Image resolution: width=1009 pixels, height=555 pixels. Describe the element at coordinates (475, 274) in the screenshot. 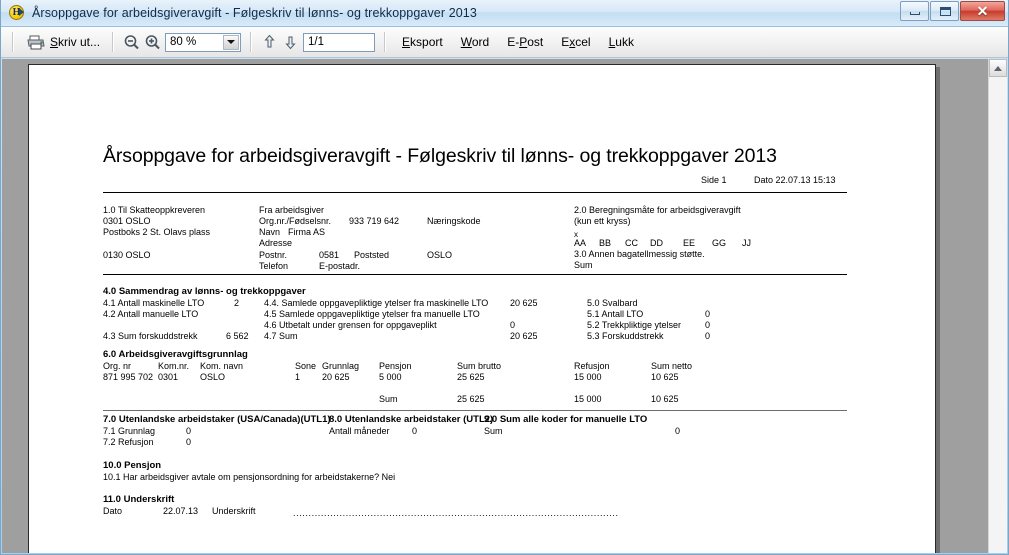

I see `divider-block1` at that location.